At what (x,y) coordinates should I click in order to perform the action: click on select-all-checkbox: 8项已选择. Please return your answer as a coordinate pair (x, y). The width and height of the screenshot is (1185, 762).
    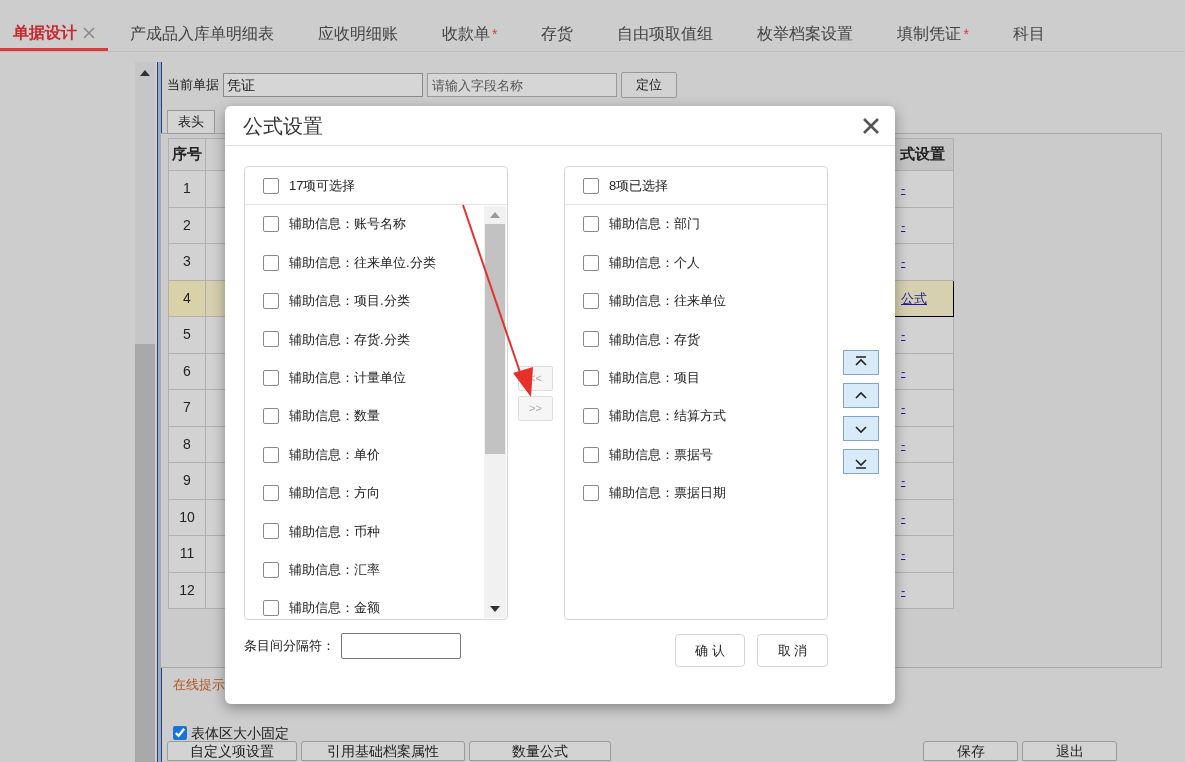
    Looking at the image, I should click on (696, 186).